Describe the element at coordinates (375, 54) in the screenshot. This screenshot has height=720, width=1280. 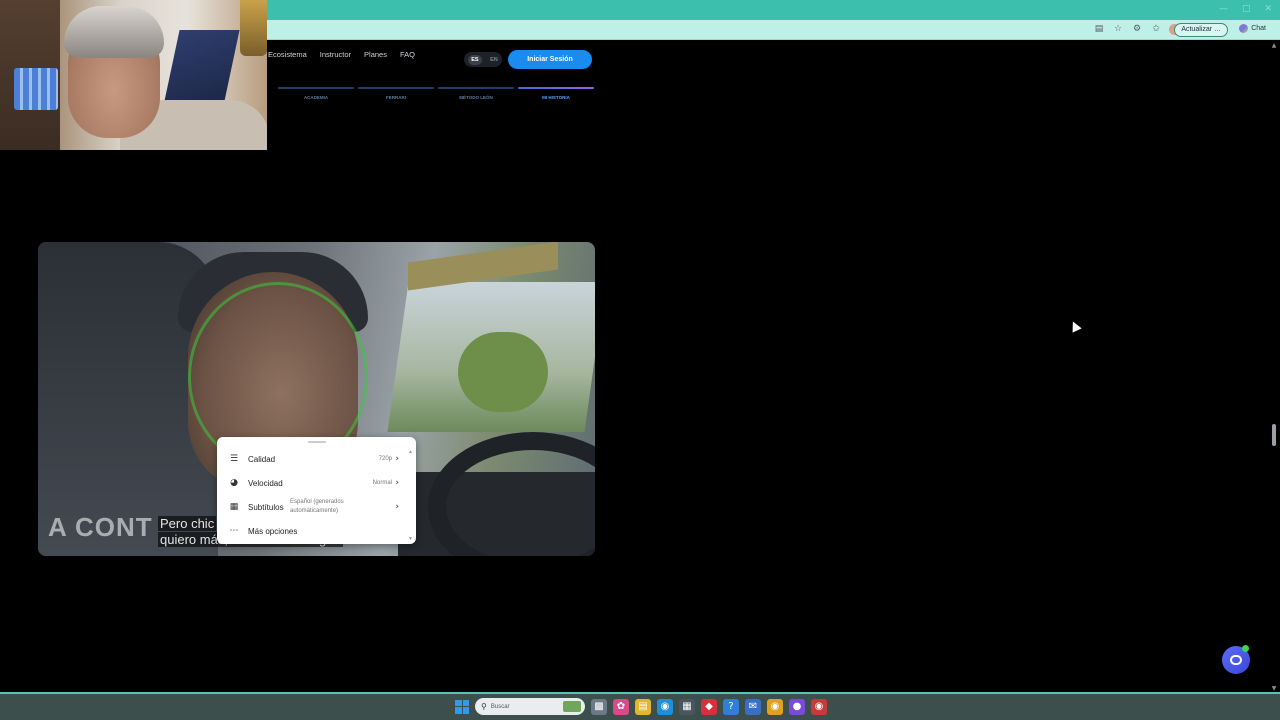
I see `nav-planes: Planes` at that location.